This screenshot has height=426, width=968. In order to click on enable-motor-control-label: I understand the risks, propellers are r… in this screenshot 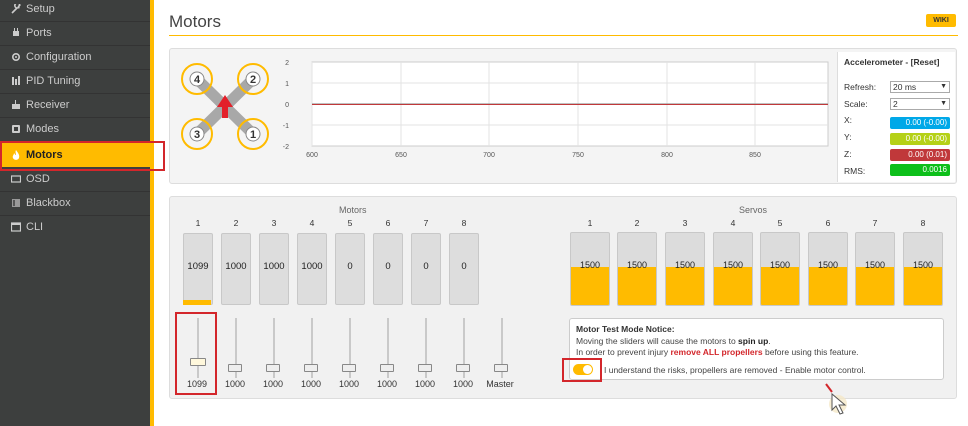, I will do `click(735, 370)`.